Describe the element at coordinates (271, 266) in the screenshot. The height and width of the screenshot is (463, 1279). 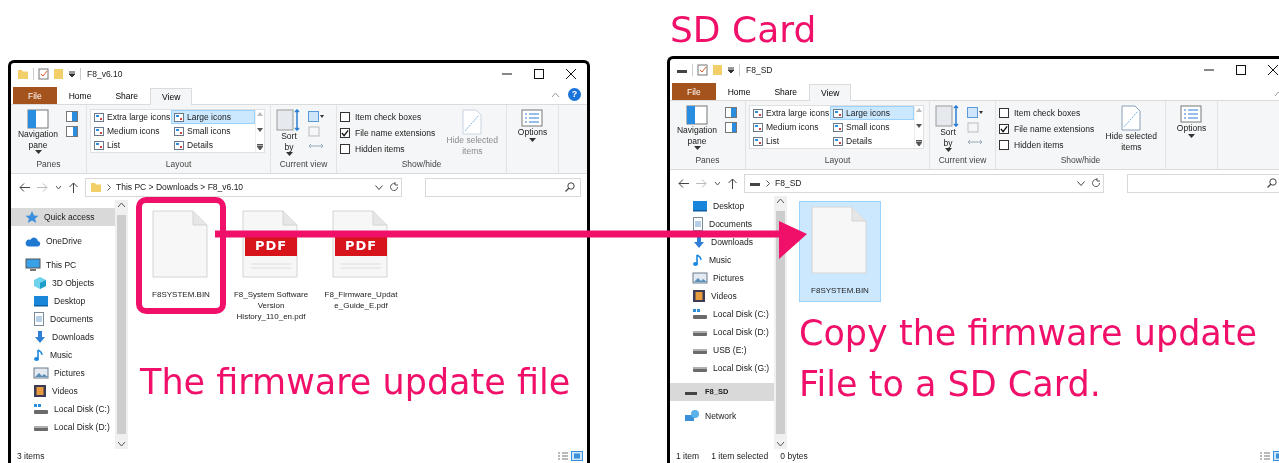
I see `file-item: PDF F8_System Software Version History_110_en.pdf` at that location.